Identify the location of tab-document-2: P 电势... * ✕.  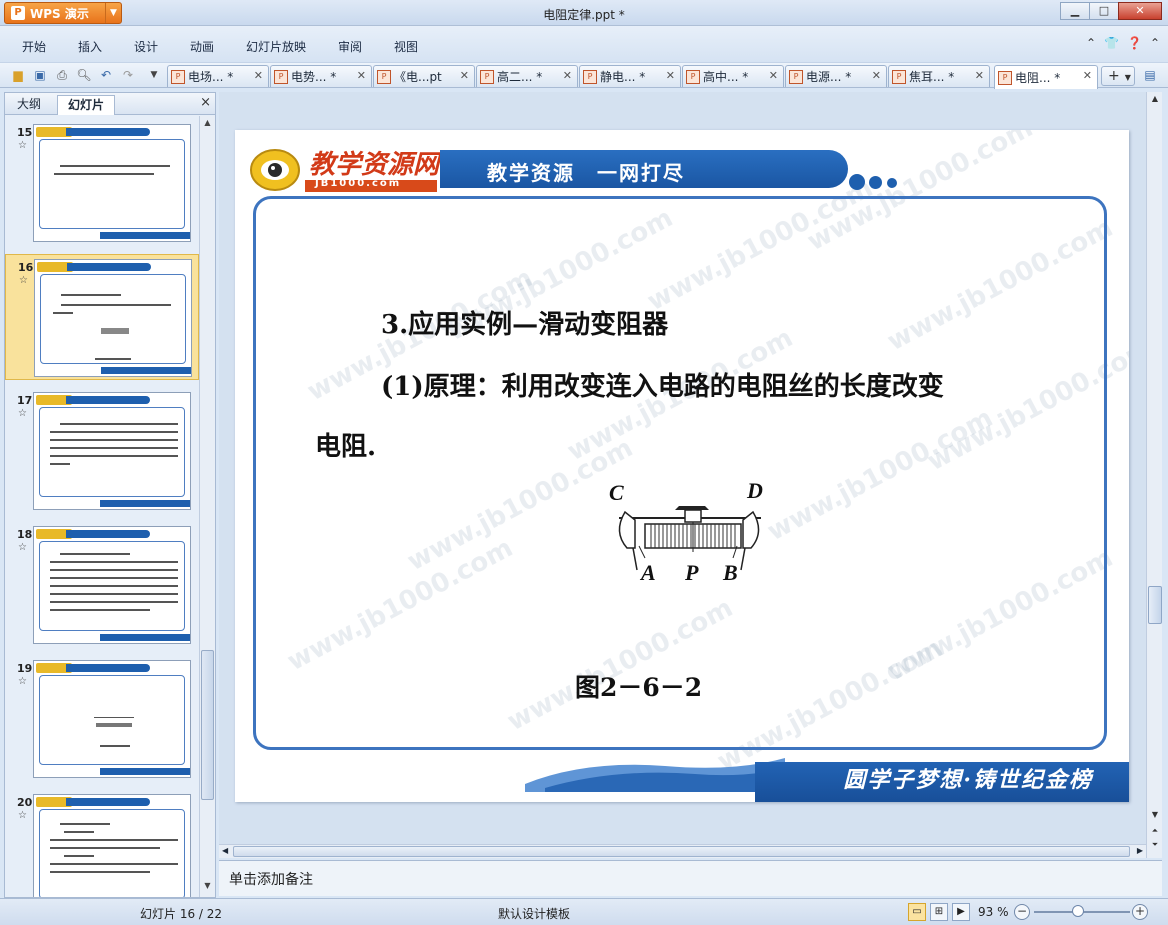
(321, 76).